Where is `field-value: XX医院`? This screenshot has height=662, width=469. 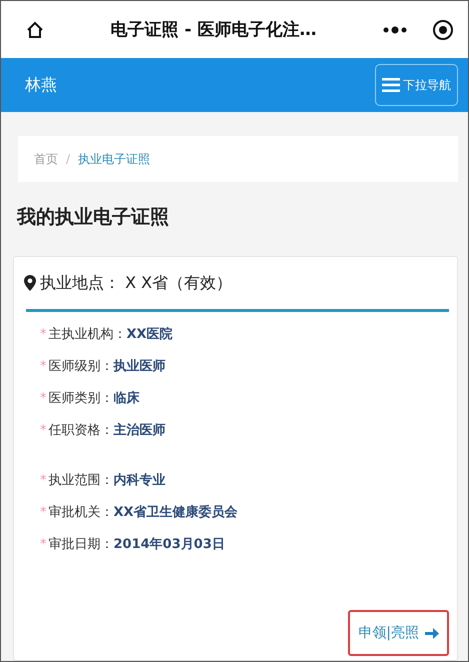 field-value: XX医院 is located at coordinates (149, 334).